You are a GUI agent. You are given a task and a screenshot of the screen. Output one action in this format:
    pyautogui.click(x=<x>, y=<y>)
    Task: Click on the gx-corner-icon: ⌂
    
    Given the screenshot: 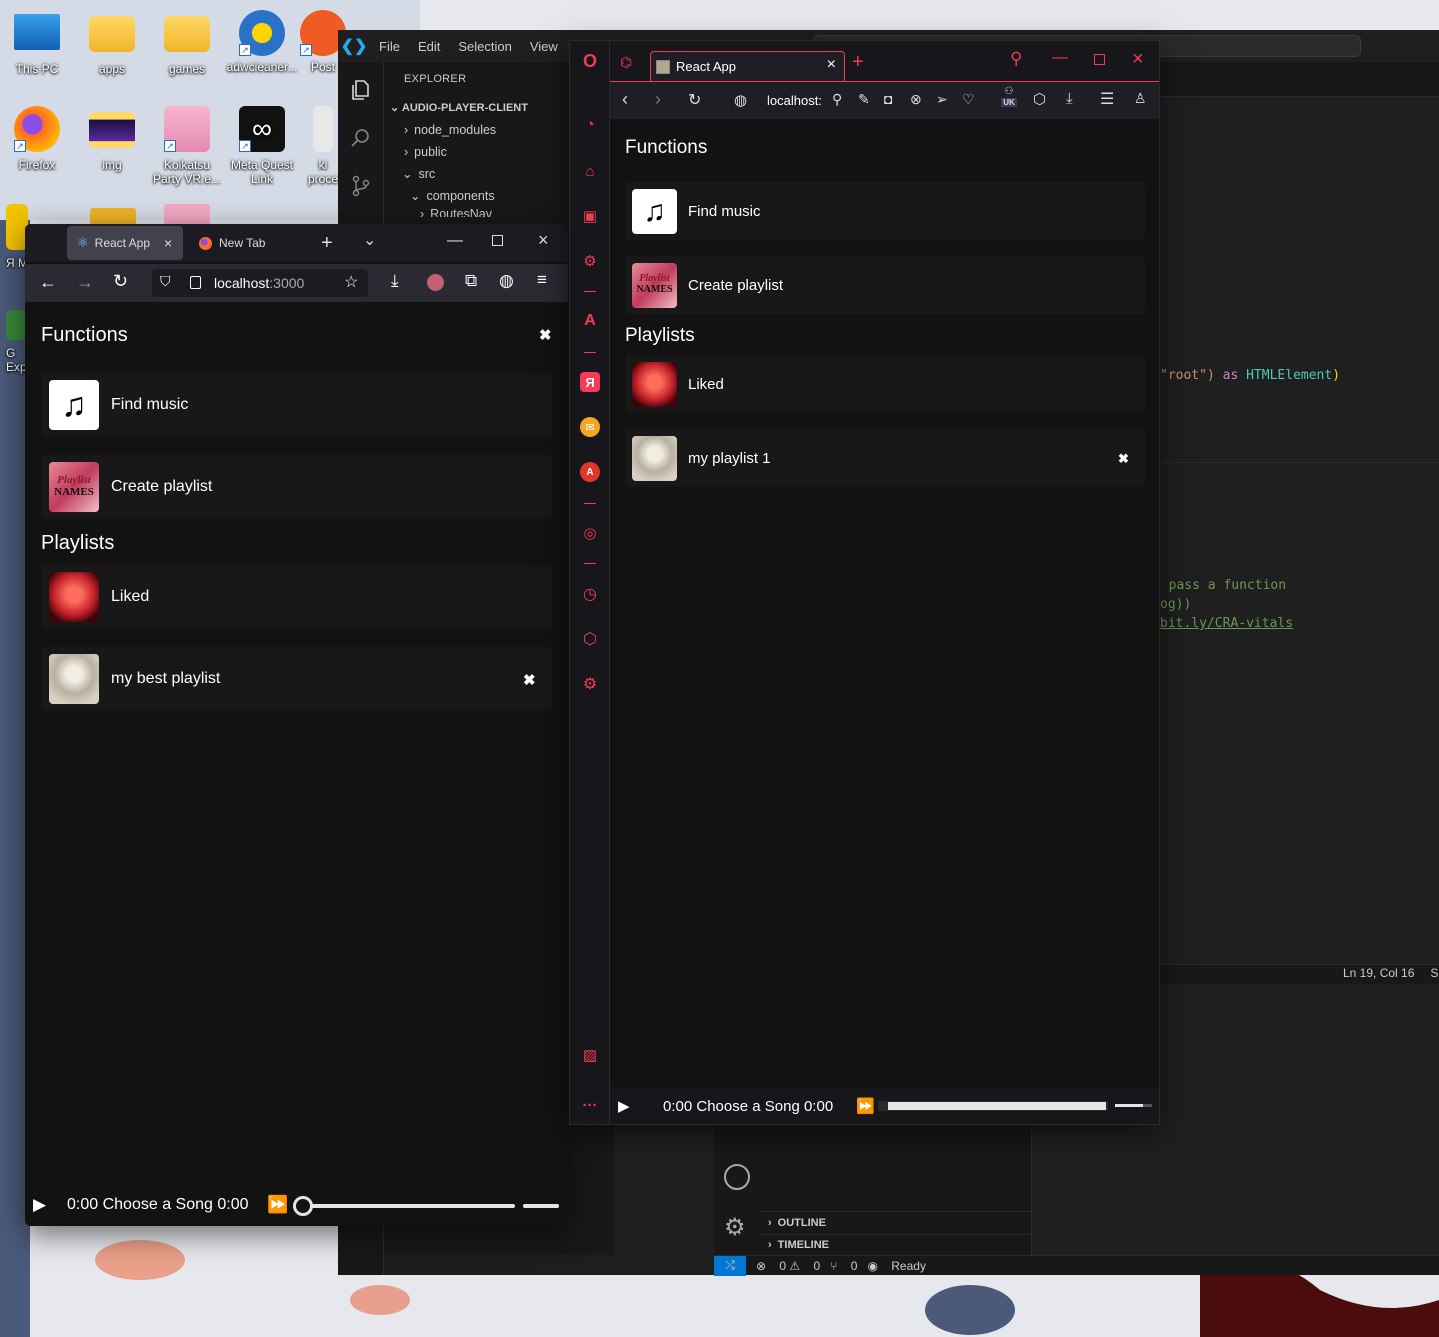 What is the action you would take?
    pyautogui.click(x=590, y=171)
    